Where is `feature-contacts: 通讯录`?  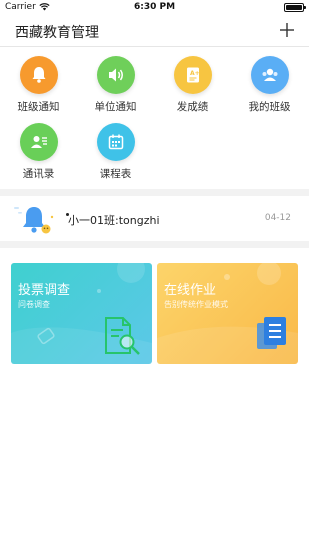
feature-contacts: 通讯录 is located at coordinates (38, 152).